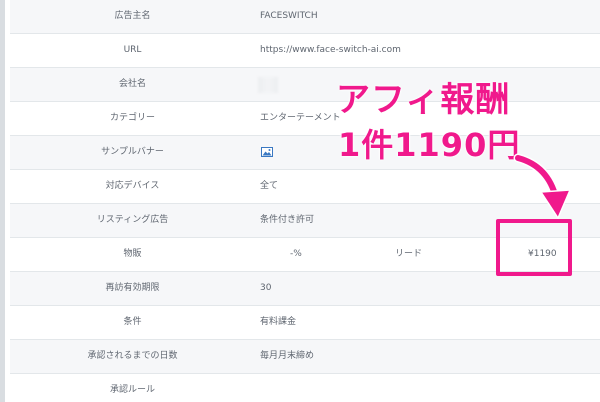  I want to click on merchandise-percent: -%, so click(296, 254).